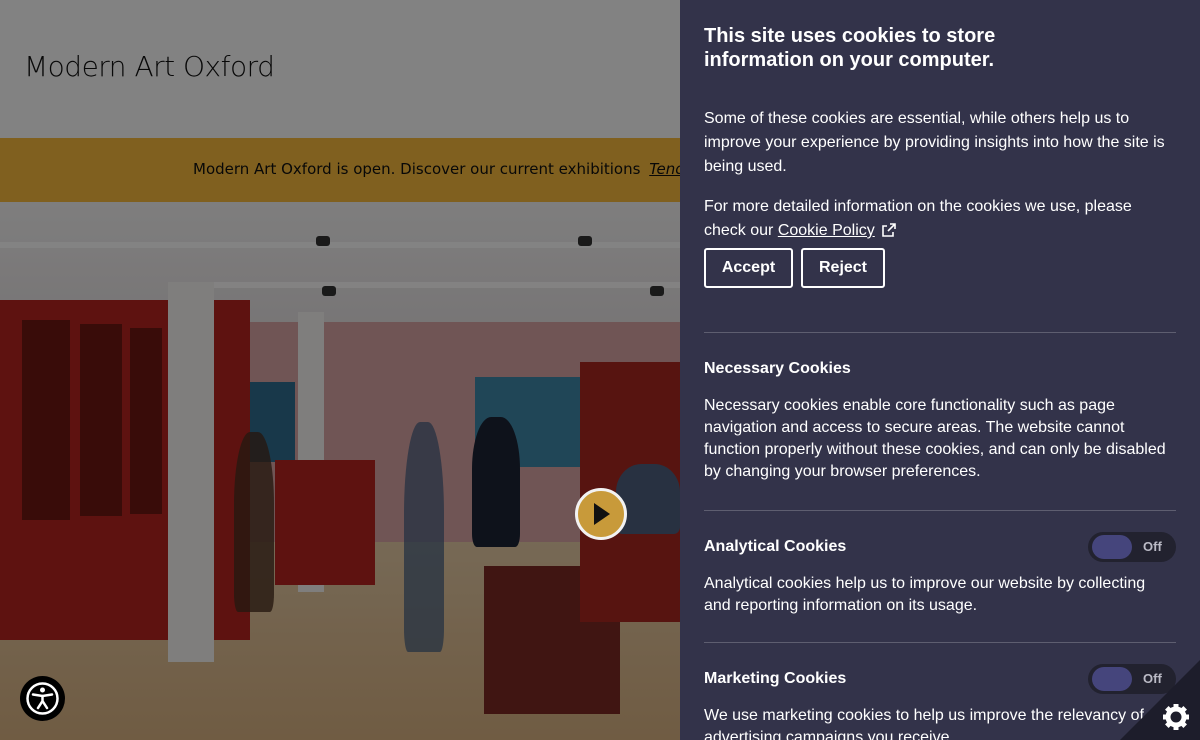  Describe the element at coordinates (843, 268) in the screenshot. I see `reject-button: Reject` at that location.